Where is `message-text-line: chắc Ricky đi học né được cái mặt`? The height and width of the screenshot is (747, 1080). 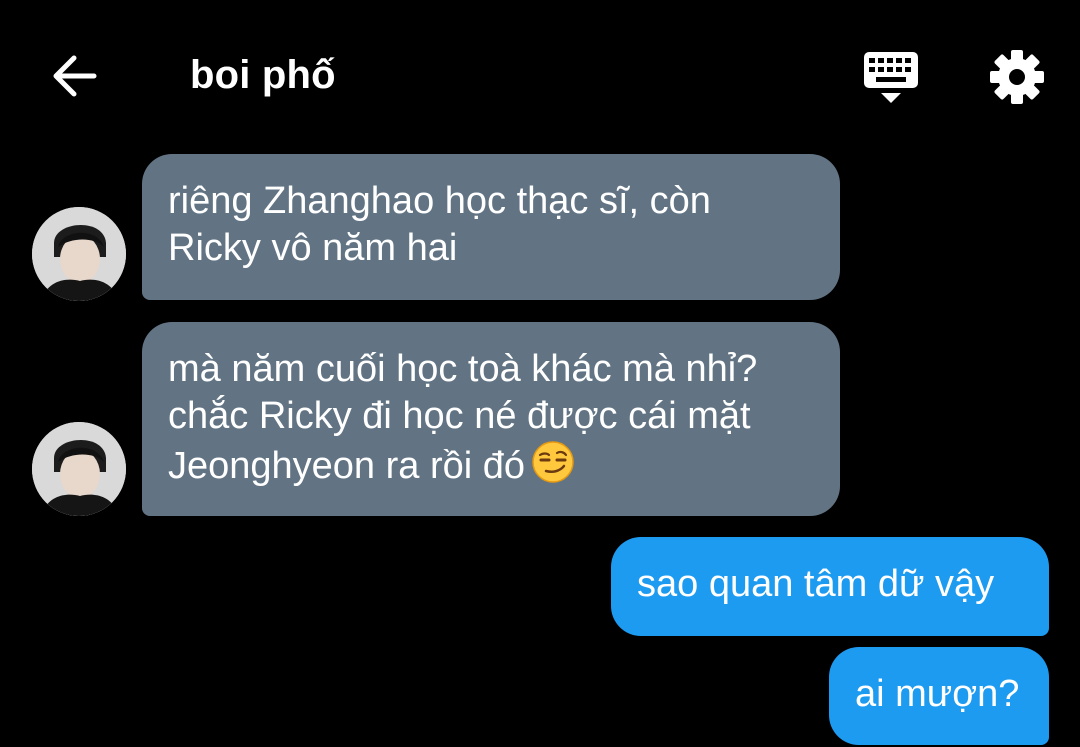 message-text-line: chắc Ricky đi học né được cái mặt is located at coordinates (459, 416).